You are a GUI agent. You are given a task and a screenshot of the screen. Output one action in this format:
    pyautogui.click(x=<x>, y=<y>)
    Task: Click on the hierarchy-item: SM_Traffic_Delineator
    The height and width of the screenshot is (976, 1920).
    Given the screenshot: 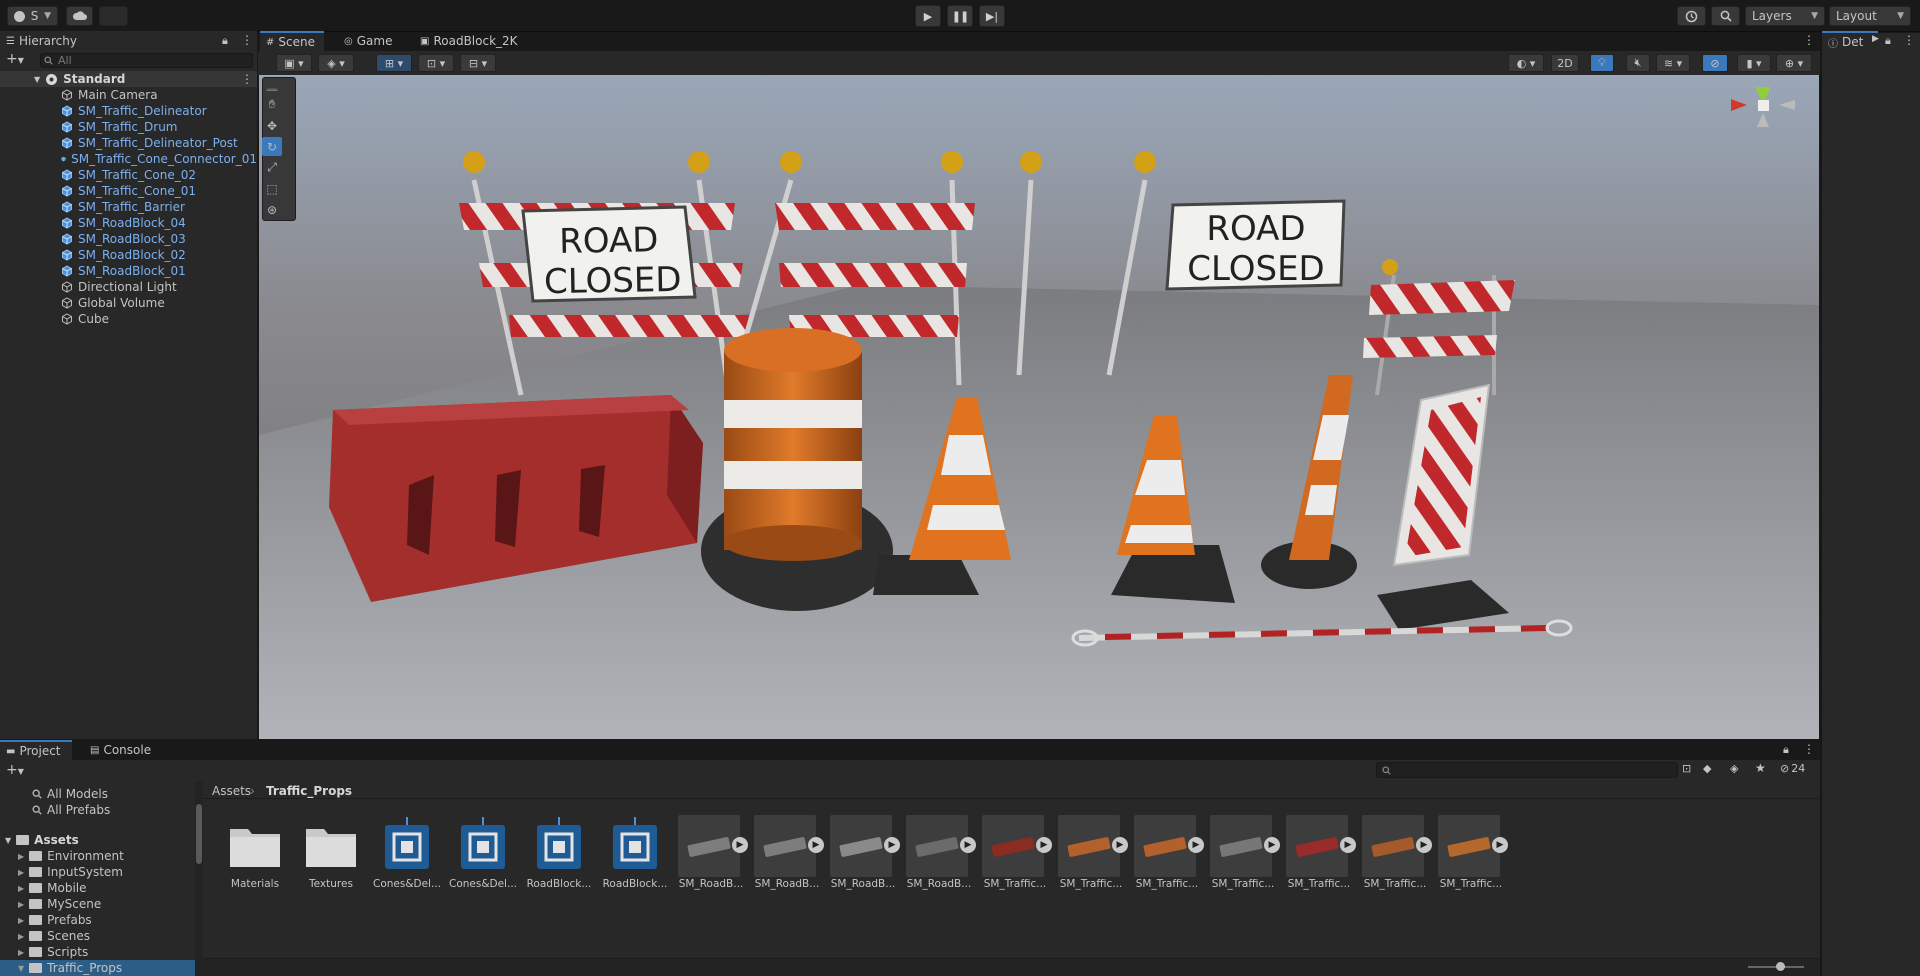 What is the action you would take?
    pyautogui.click(x=128, y=111)
    